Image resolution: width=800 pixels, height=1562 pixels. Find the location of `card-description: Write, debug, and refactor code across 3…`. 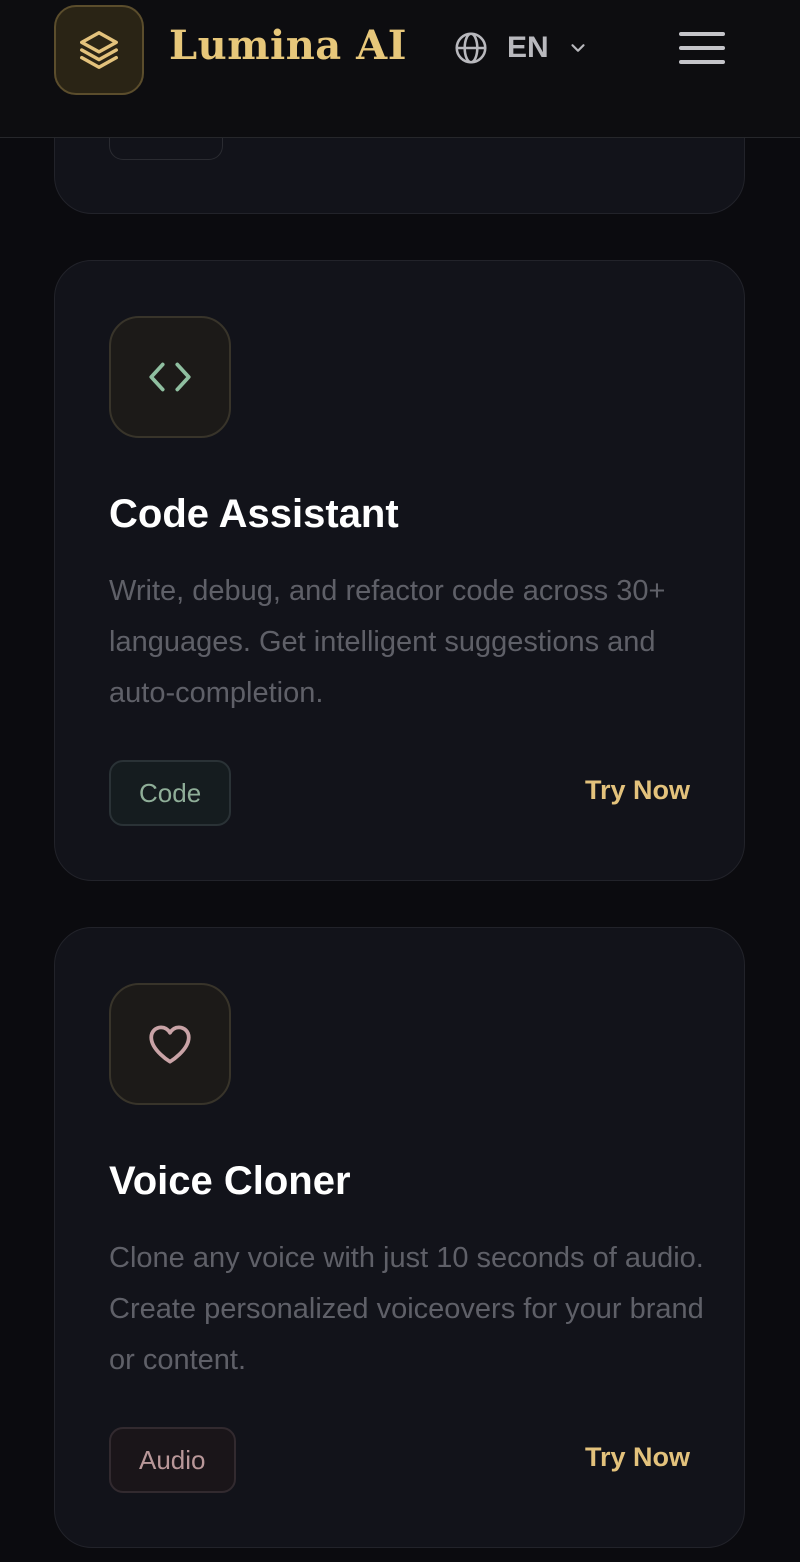

card-description: Write, debug, and refactor code across 3… is located at coordinates (387, 642).